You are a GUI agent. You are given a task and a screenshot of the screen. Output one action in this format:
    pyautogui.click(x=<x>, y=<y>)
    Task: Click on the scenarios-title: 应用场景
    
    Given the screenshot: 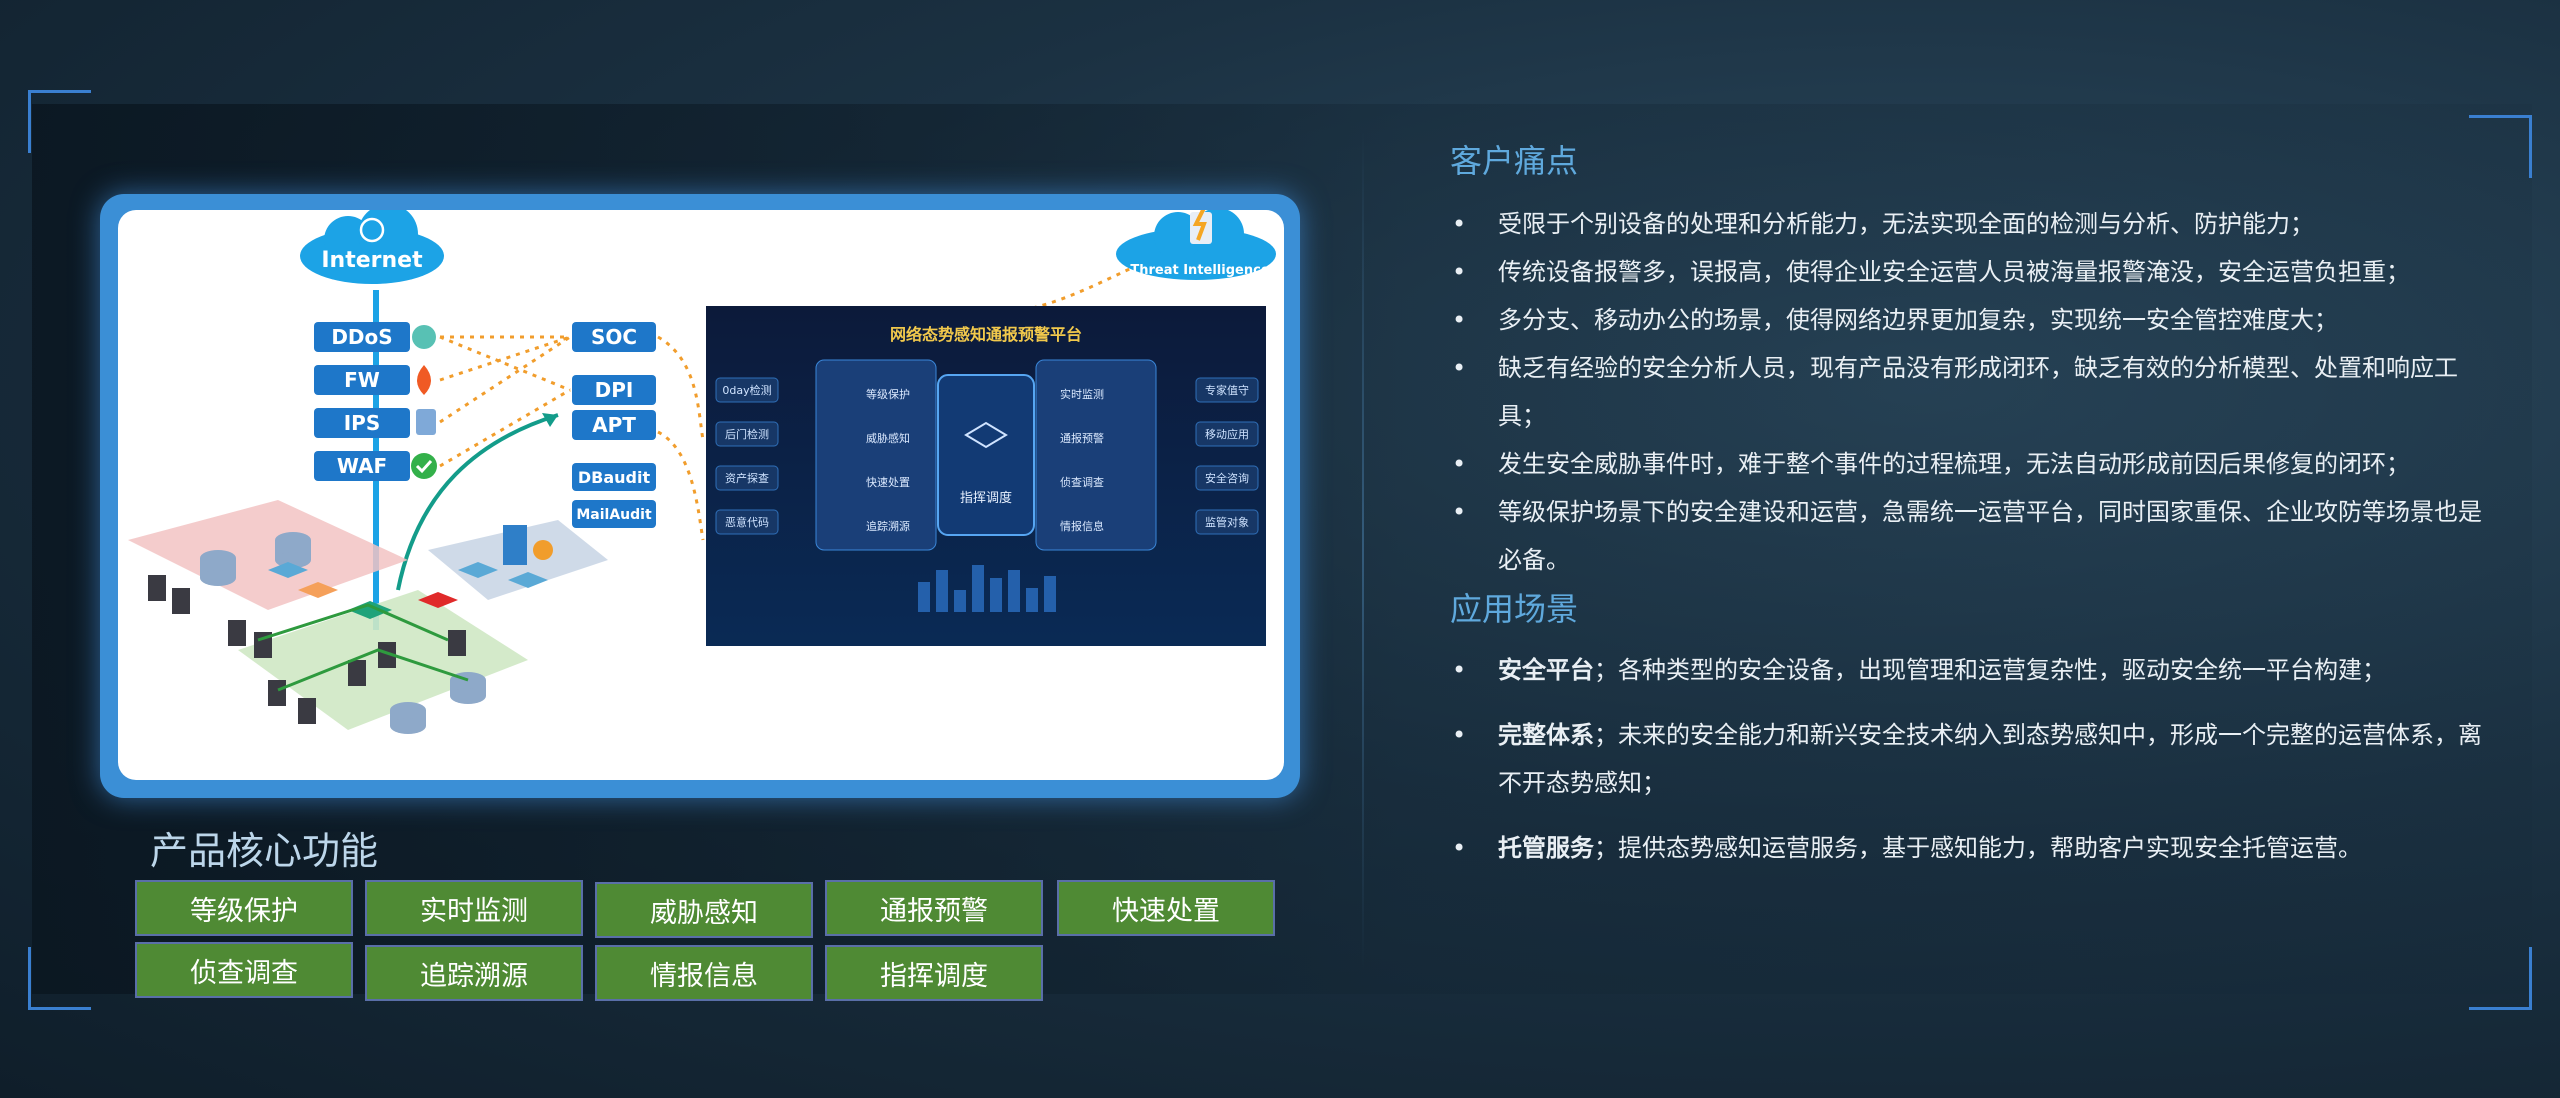 What is the action you would take?
    pyautogui.click(x=1514, y=609)
    